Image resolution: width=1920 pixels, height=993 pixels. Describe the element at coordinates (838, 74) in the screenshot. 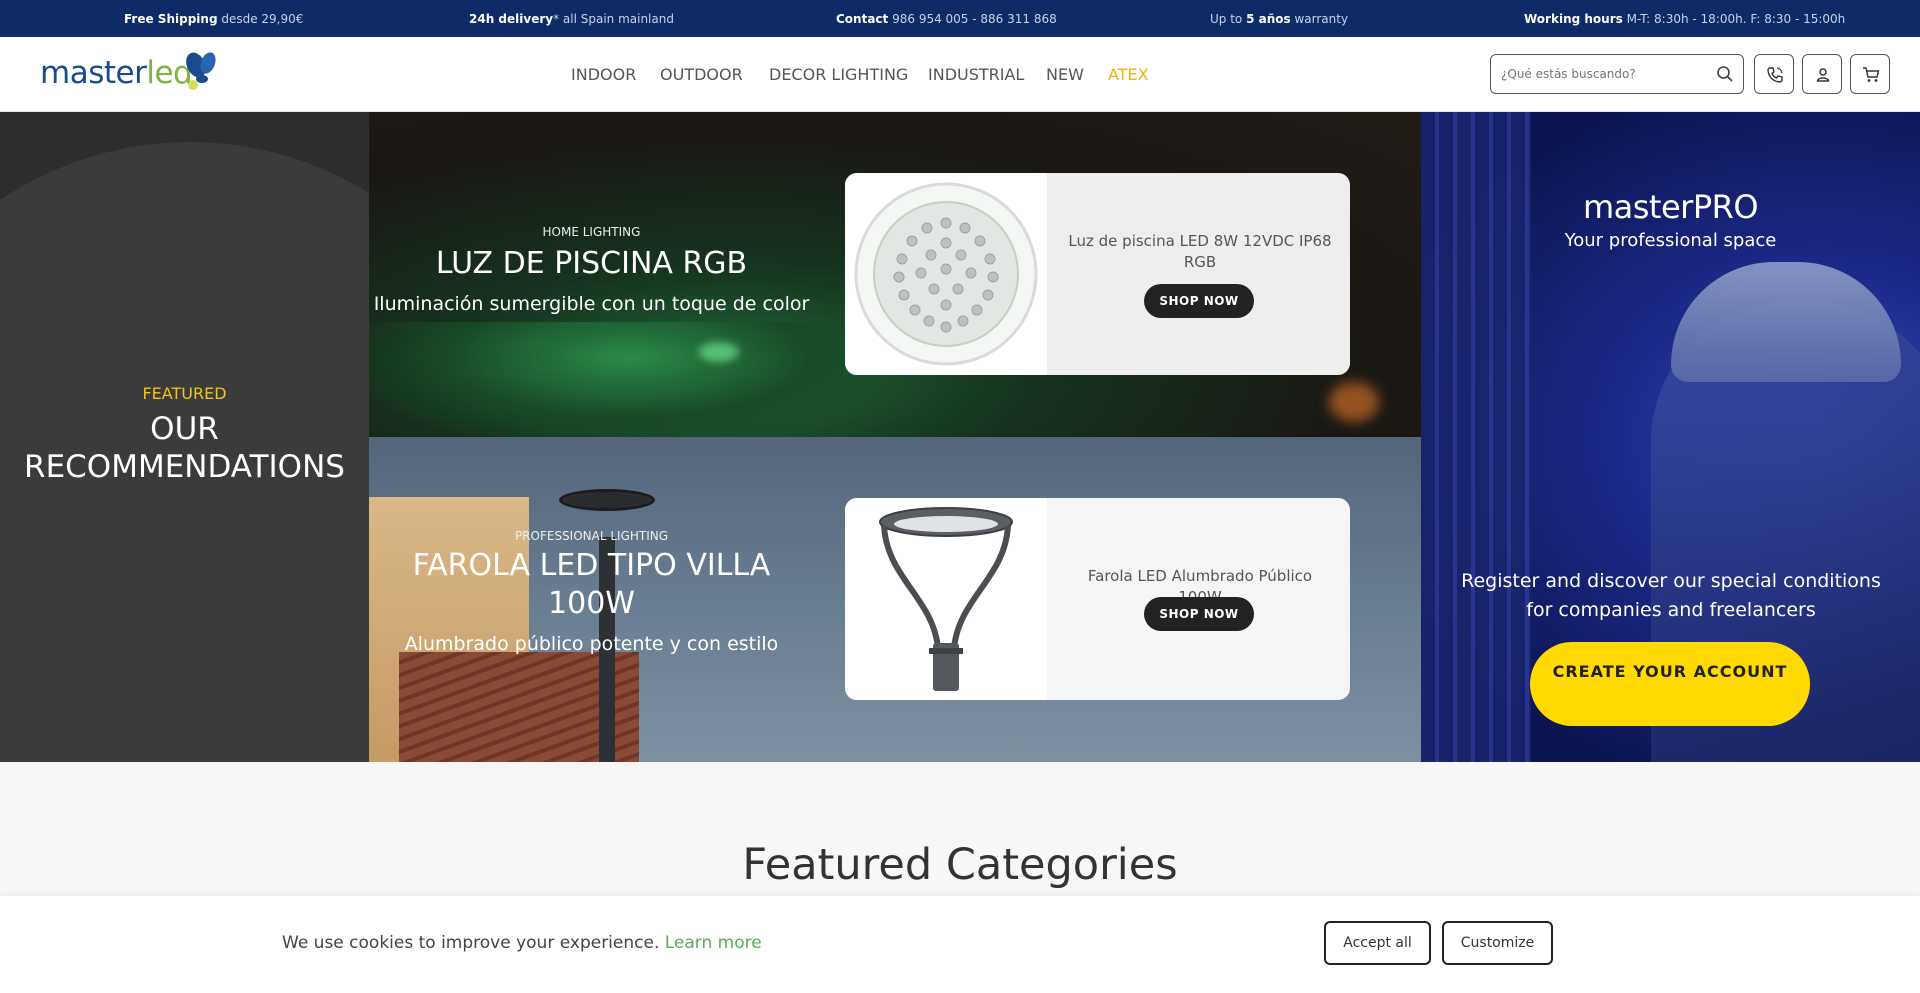

I see `nav-decor-lighting: DECOR LIGHTING` at that location.